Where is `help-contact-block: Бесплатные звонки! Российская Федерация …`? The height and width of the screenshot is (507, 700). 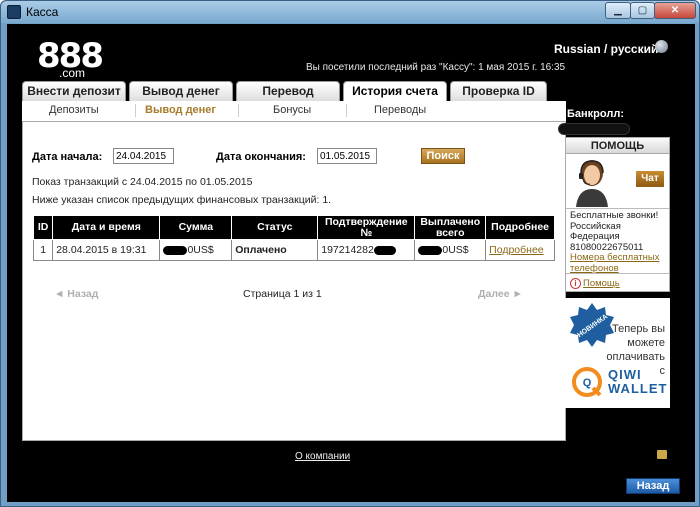
help-contact-block: Бесплатные звонки! Российская Федерация … is located at coordinates (620, 242).